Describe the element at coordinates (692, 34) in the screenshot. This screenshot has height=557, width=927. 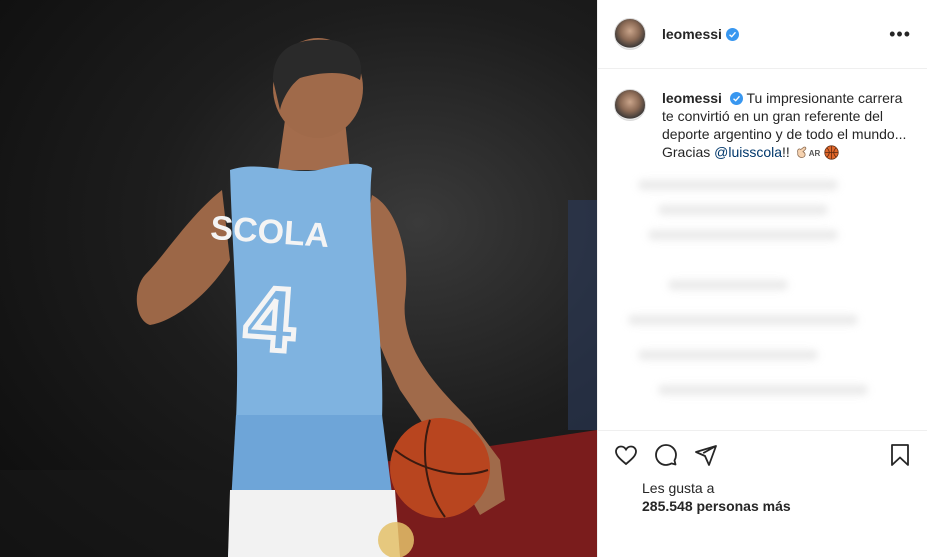
I see `header-username: leomessi` at that location.